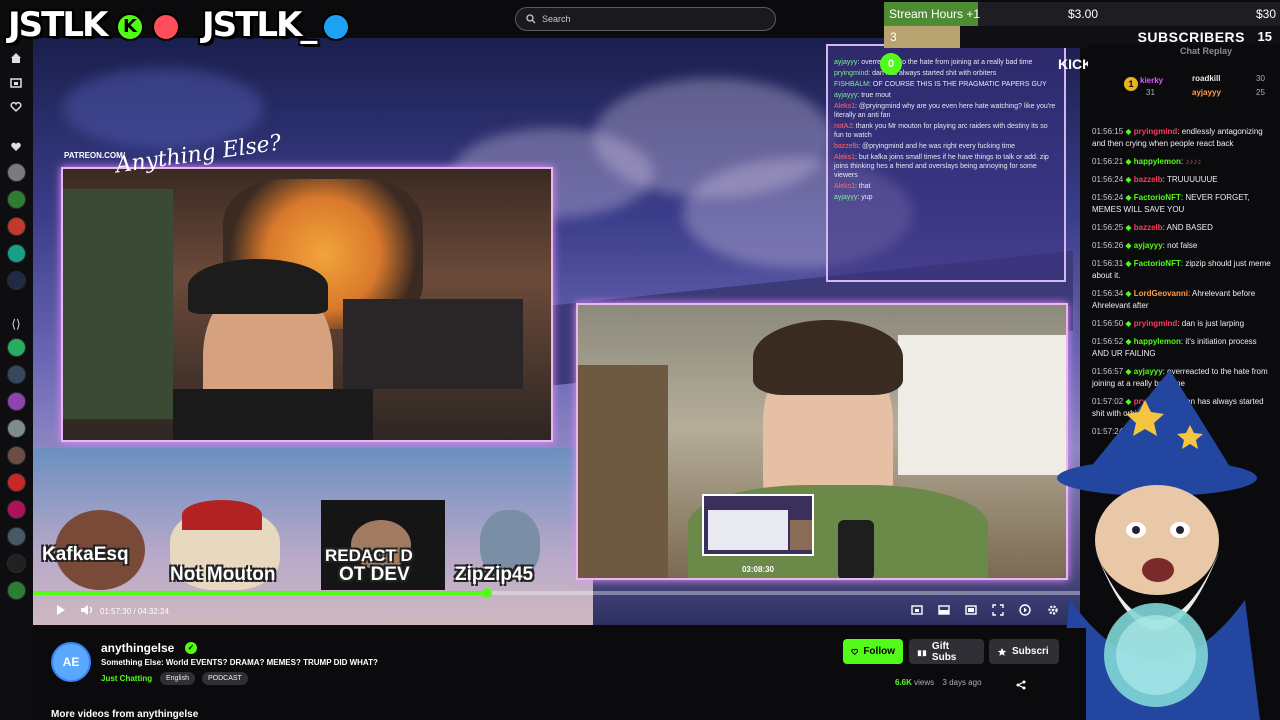 The height and width of the screenshot is (720, 1280). Describe the element at coordinates (16, 85) in the screenshot. I see `browse-icon` at that location.